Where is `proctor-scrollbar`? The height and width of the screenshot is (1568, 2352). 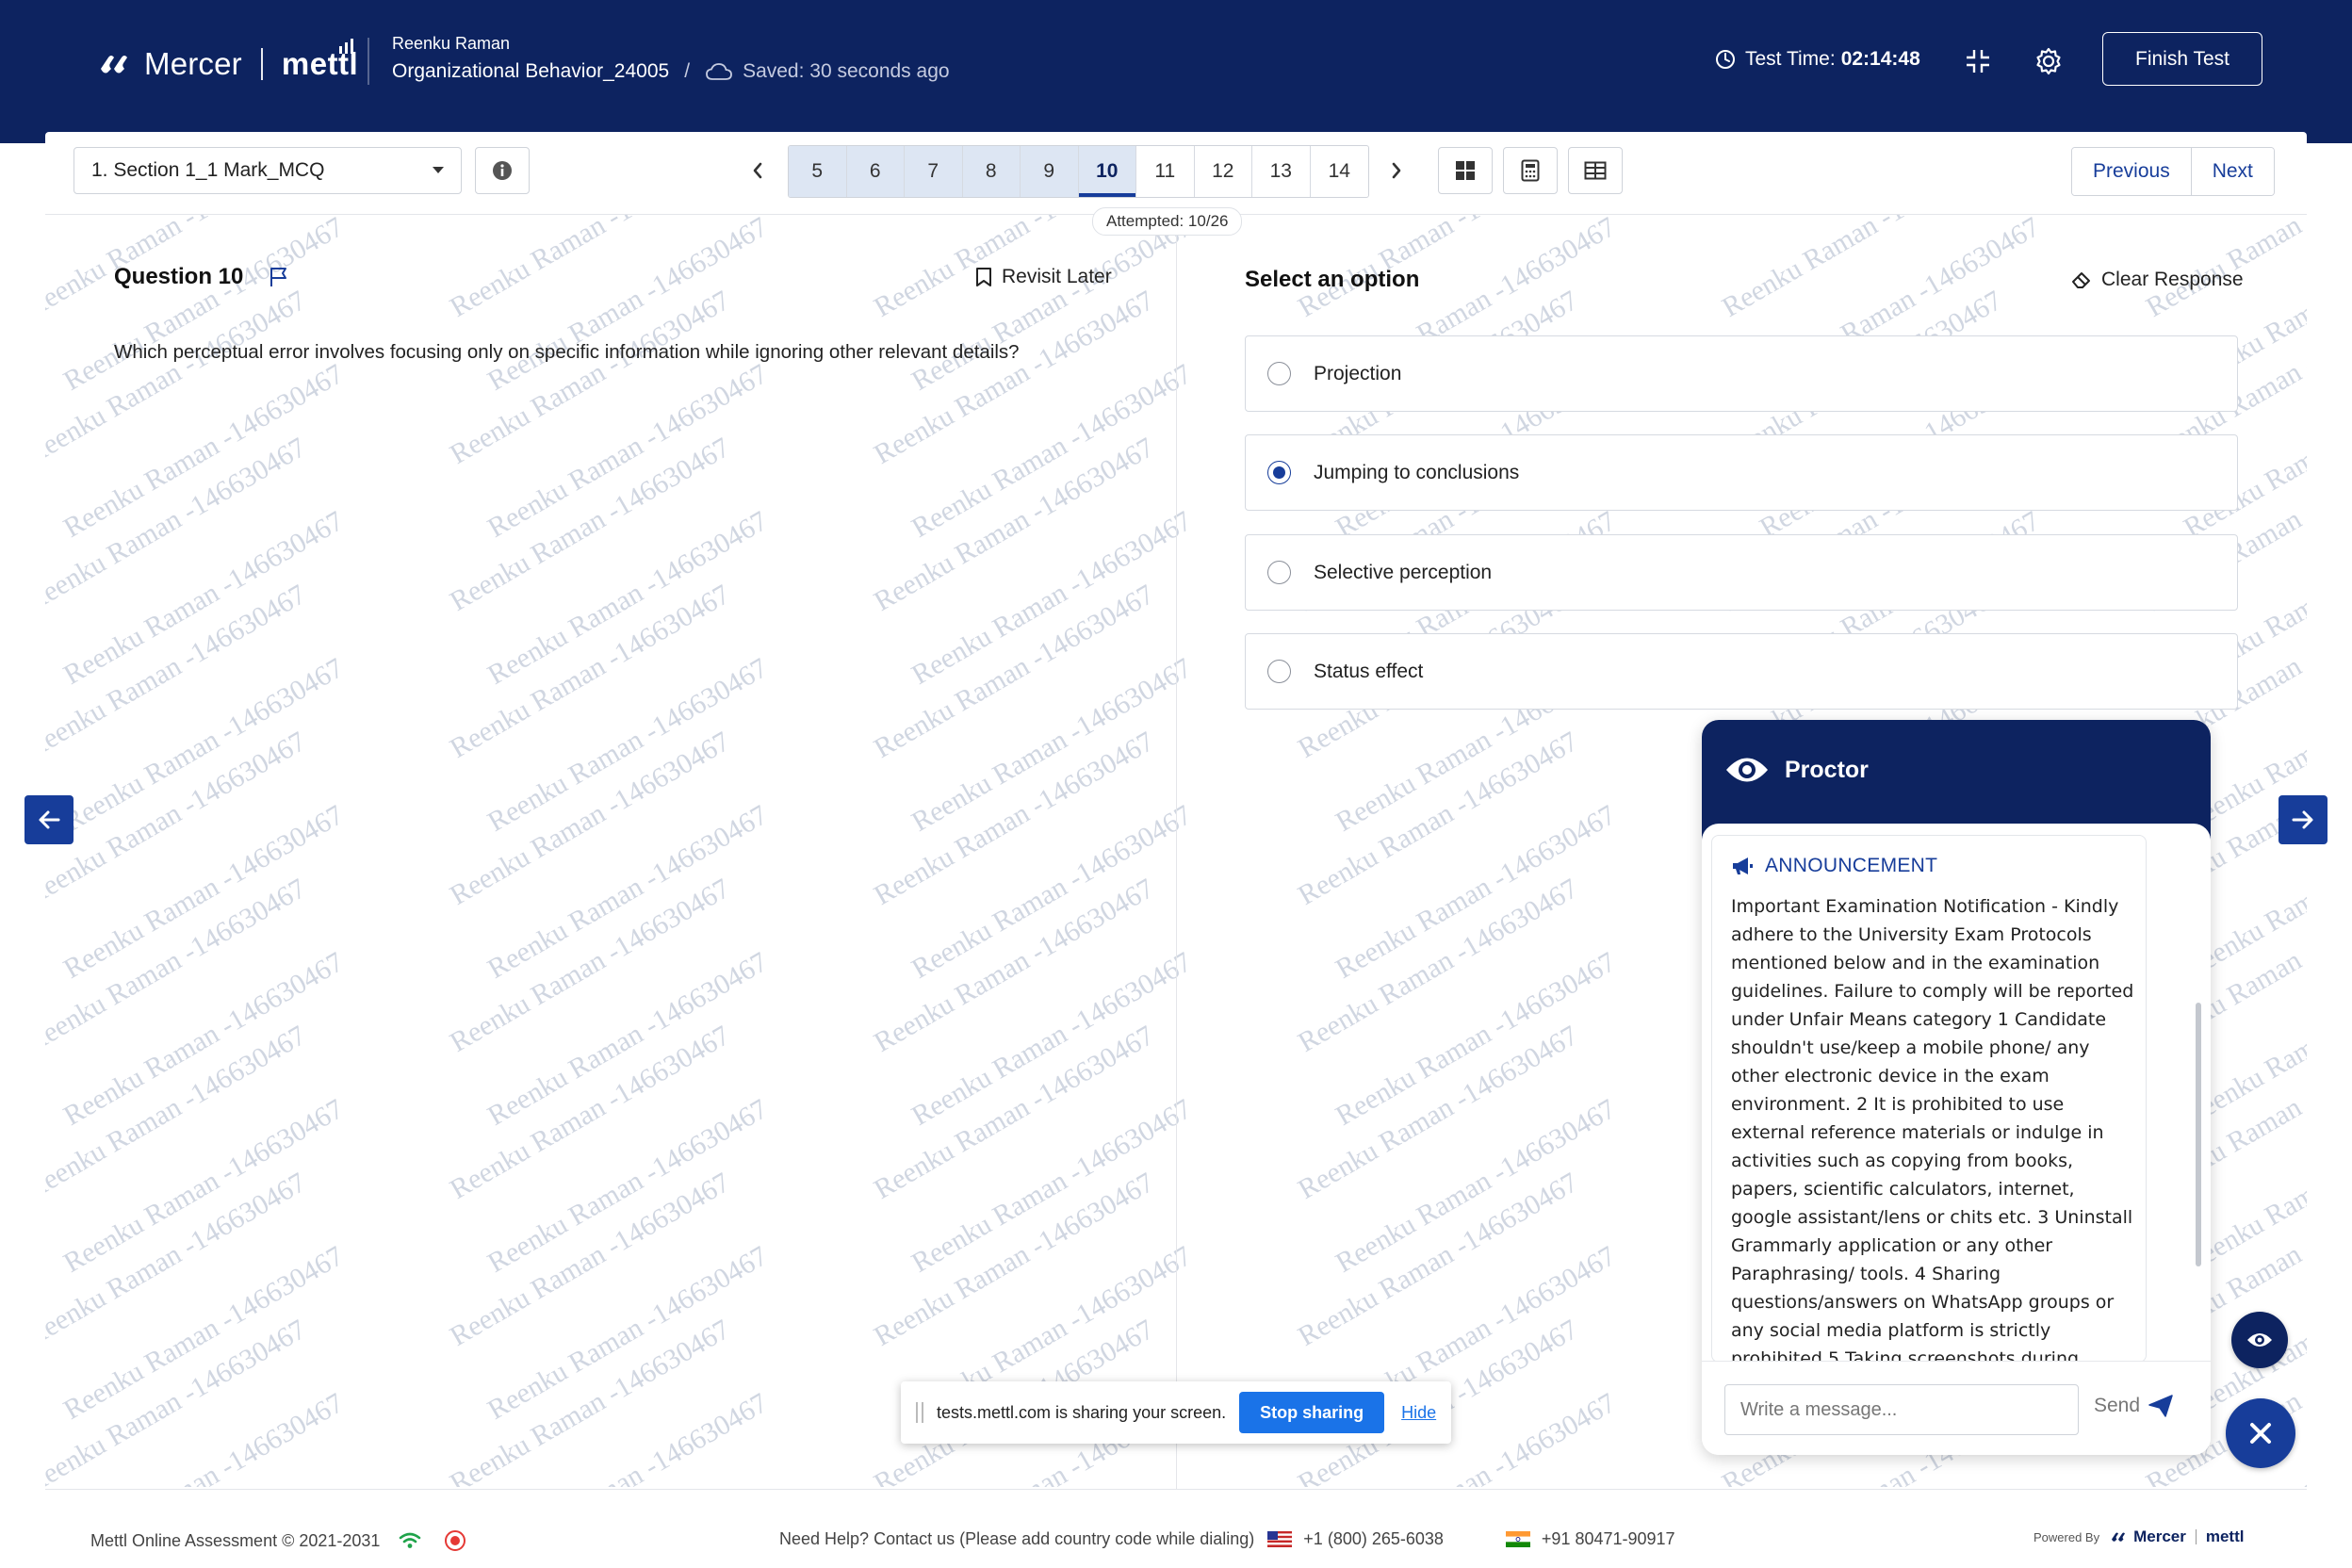 proctor-scrollbar is located at coordinates (2198, 1134).